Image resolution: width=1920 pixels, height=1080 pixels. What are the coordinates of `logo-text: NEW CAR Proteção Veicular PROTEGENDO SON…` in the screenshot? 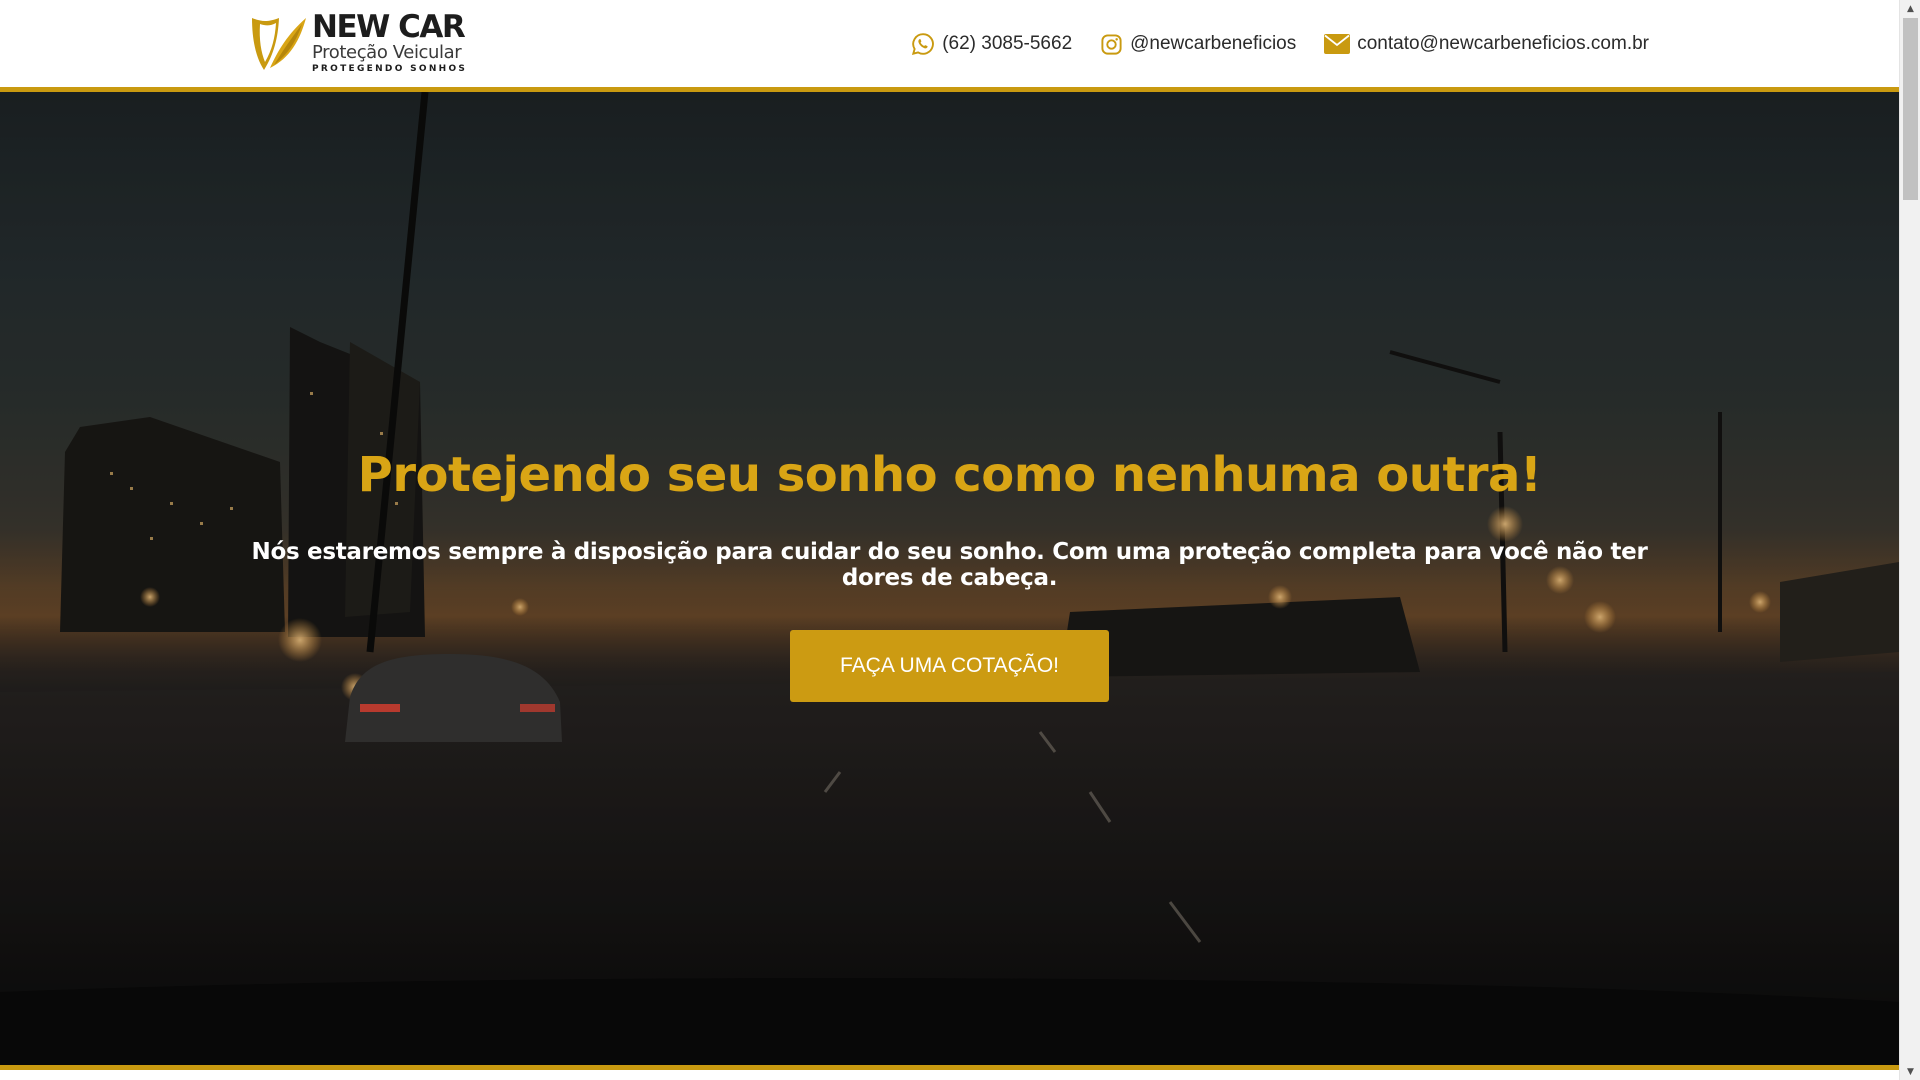 It's located at (389, 43).